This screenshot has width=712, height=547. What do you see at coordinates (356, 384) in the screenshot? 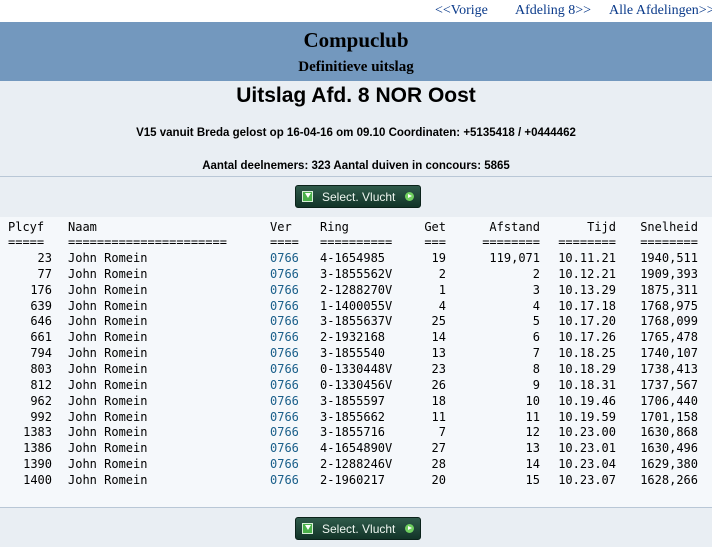
I see `cell-ring: 0-1330456V` at bounding box center [356, 384].